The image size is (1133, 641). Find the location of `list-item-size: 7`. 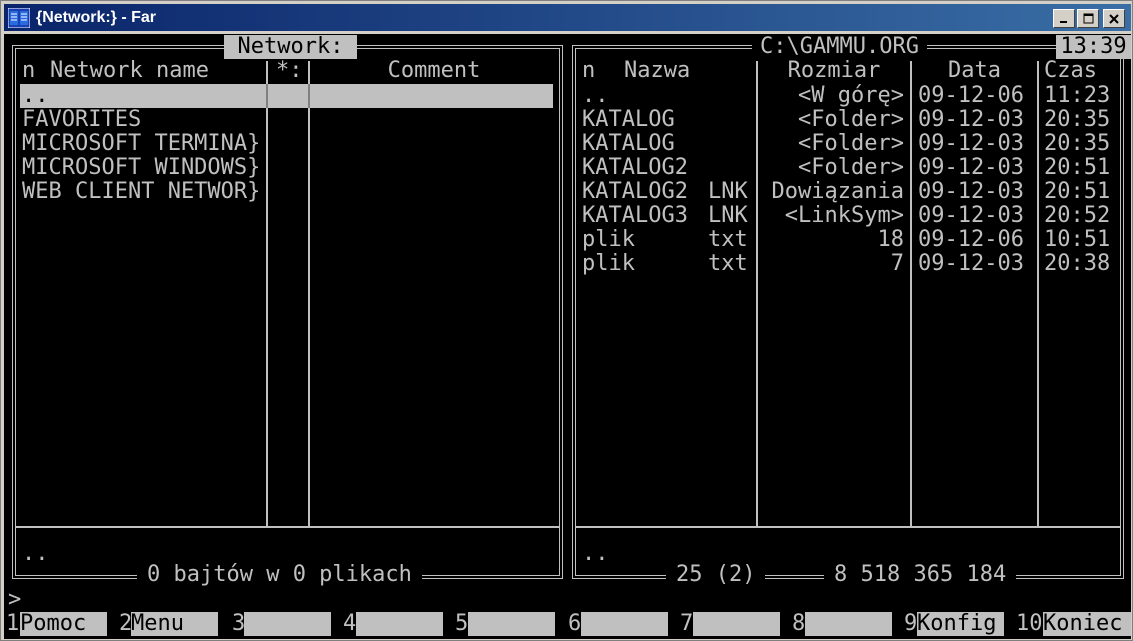

list-item-size: 7 is located at coordinates (897, 263).